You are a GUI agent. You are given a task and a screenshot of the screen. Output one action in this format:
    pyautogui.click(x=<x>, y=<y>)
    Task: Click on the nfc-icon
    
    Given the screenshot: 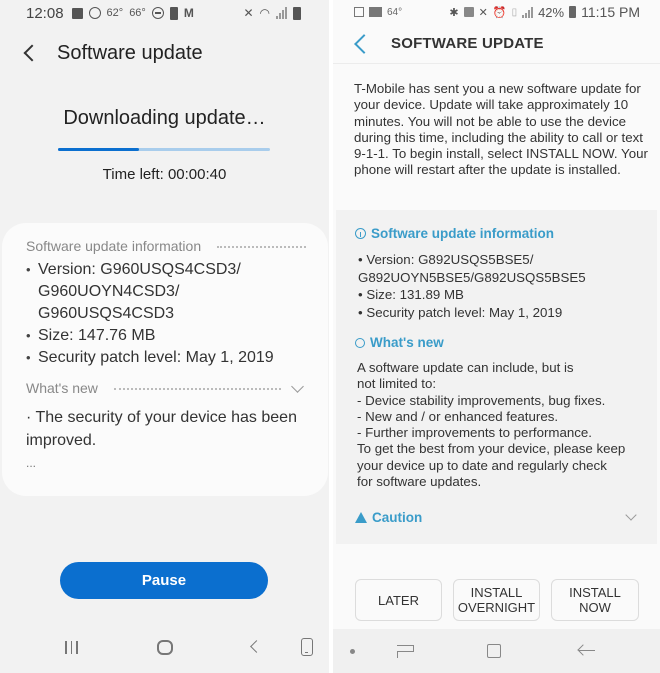 What is the action you would take?
    pyautogui.click(x=468, y=12)
    